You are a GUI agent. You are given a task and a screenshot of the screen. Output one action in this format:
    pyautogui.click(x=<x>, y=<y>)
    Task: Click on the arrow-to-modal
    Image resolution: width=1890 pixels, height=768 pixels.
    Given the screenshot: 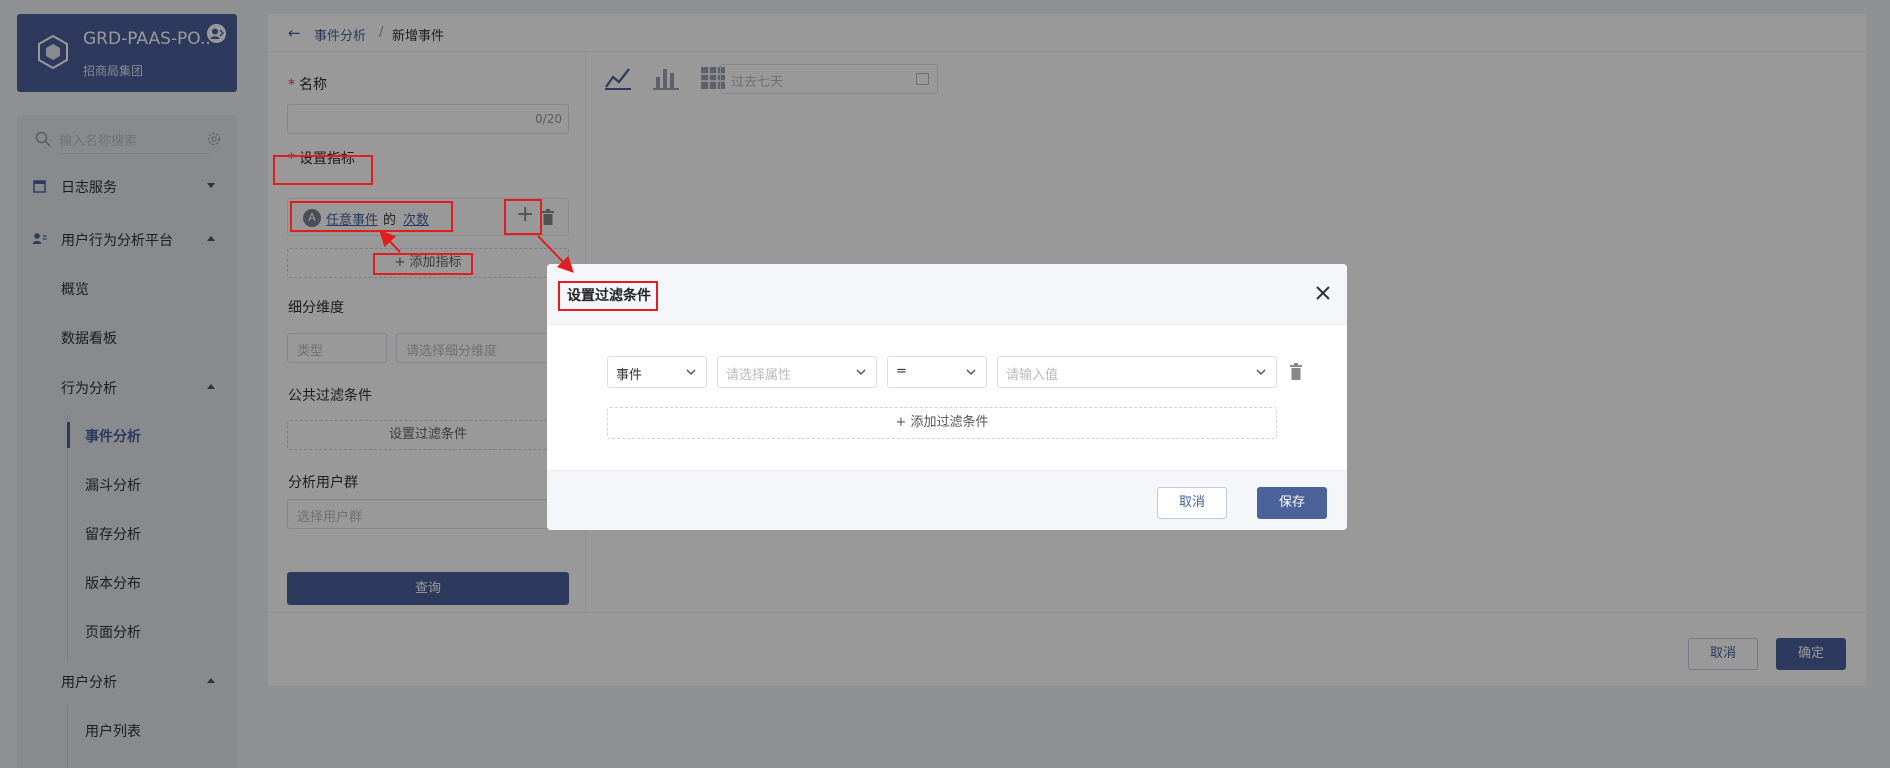 What is the action you would take?
    pyautogui.click(x=555, y=254)
    